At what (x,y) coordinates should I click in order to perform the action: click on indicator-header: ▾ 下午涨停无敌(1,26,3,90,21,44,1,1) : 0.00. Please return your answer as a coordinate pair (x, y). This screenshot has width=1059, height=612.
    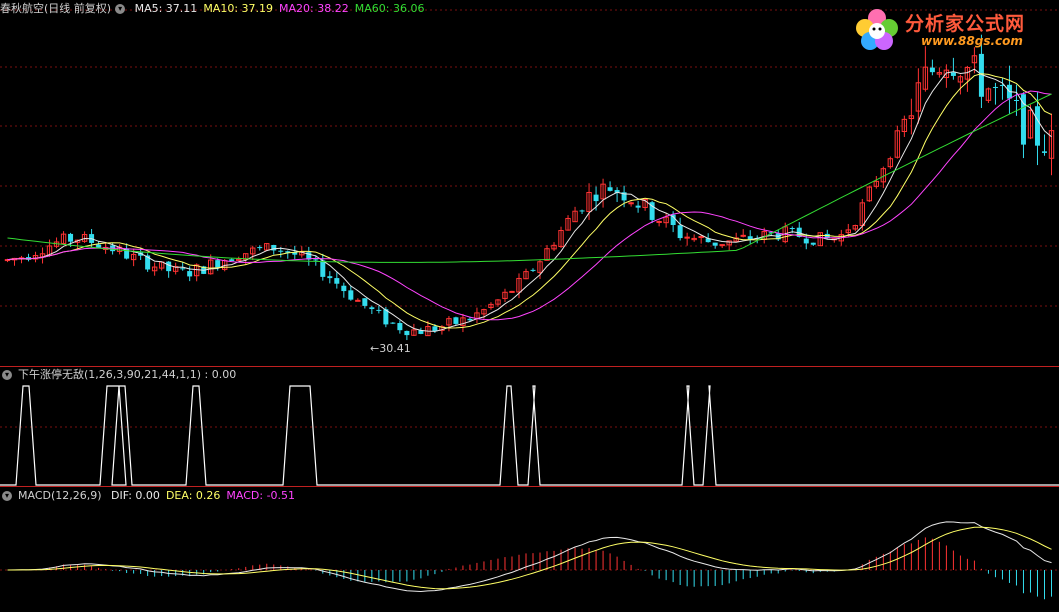
    Looking at the image, I should click on (121, 375).